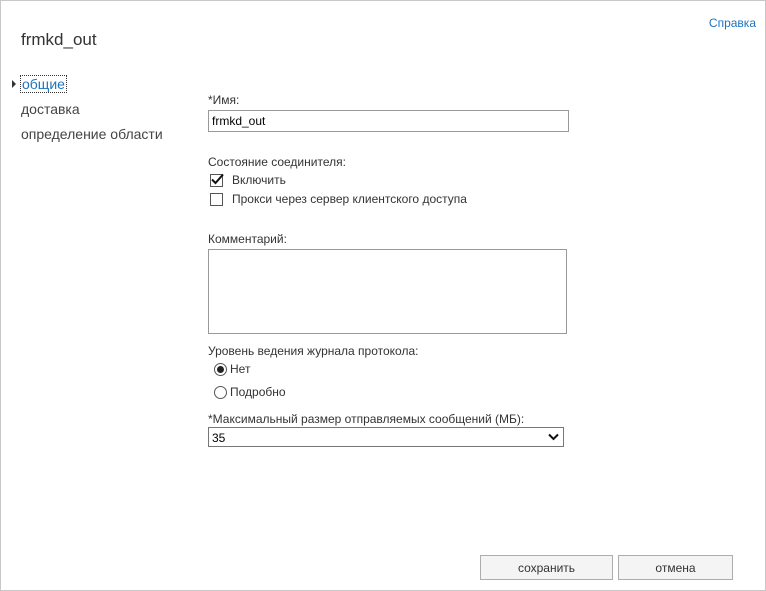  I want to click on logging-none-row: Нет, so click(232, 369).